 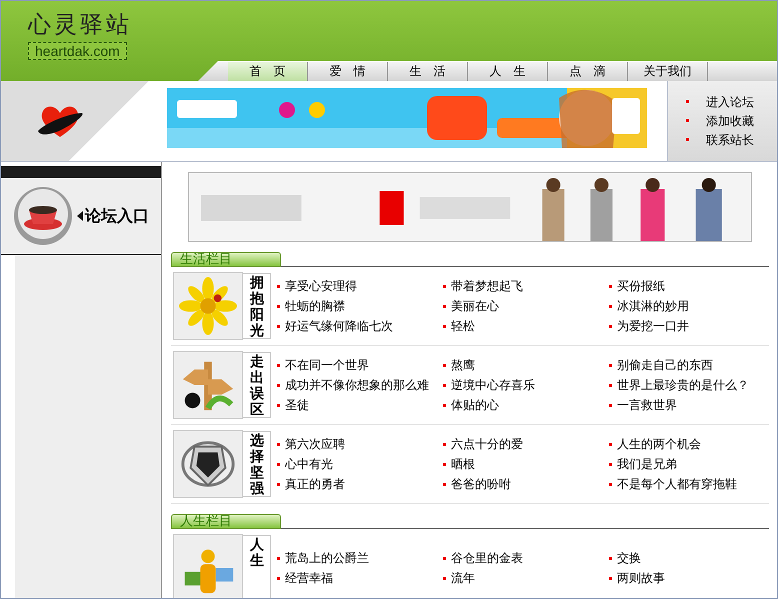 What do you see at coordinates (360, 286) in the screenshot?
I see `article-link: 享受心安理得` at bounding box center [360, 286].